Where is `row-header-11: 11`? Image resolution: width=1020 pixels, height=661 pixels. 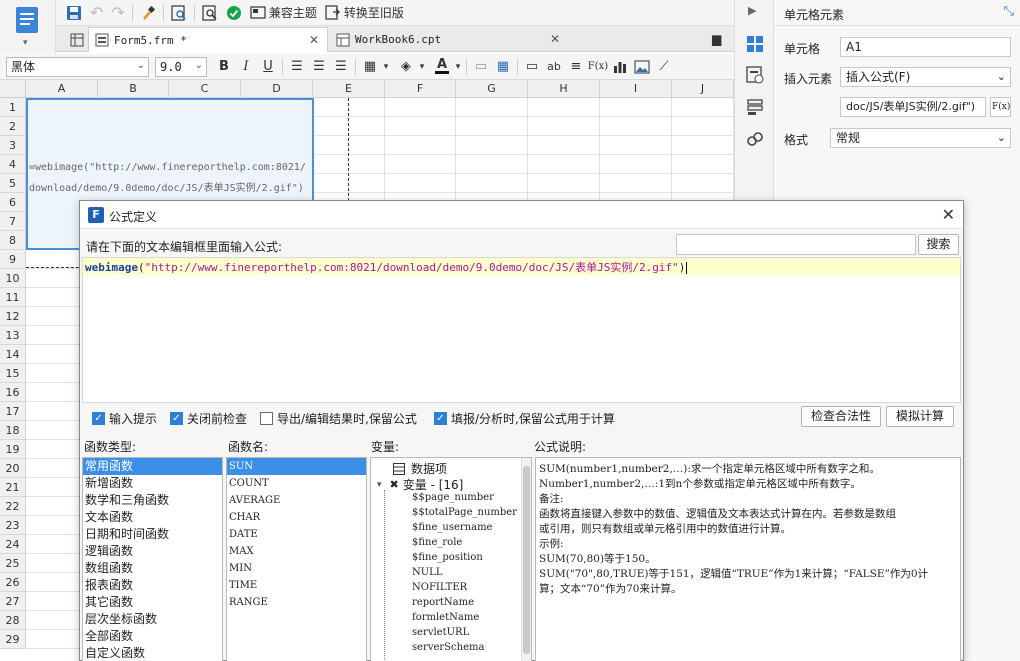
row-header-11: 11 is located at coordinates (13, 297).